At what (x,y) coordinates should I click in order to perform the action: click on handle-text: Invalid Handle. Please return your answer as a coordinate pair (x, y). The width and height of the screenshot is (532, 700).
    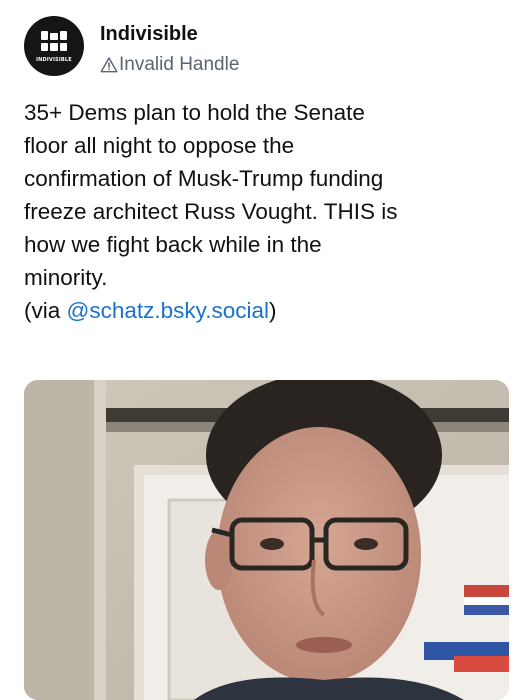
    Looking at the image, I should click on (179, 64).